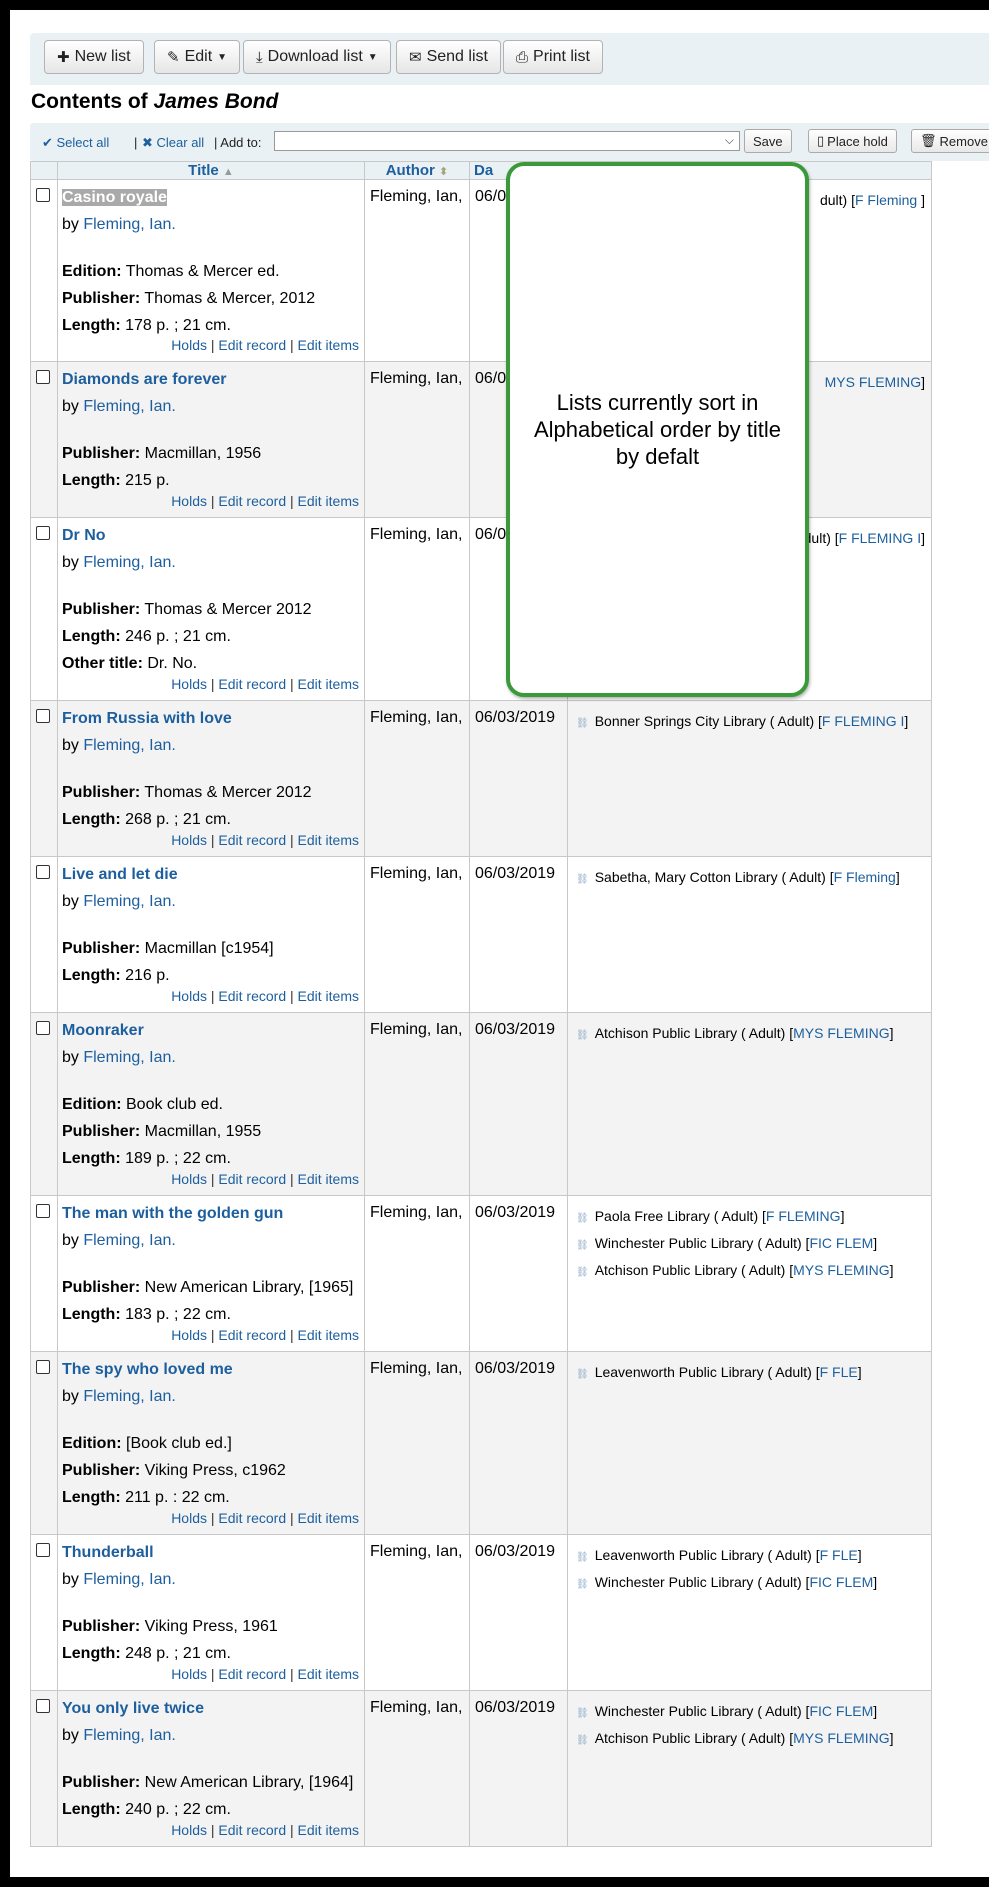 The image size is (989, 1887). What do you see at coordinates (553, 57) in the screenshot?
I see `print-list-button: ⎙ Print list` at bounding box center [553, 57].